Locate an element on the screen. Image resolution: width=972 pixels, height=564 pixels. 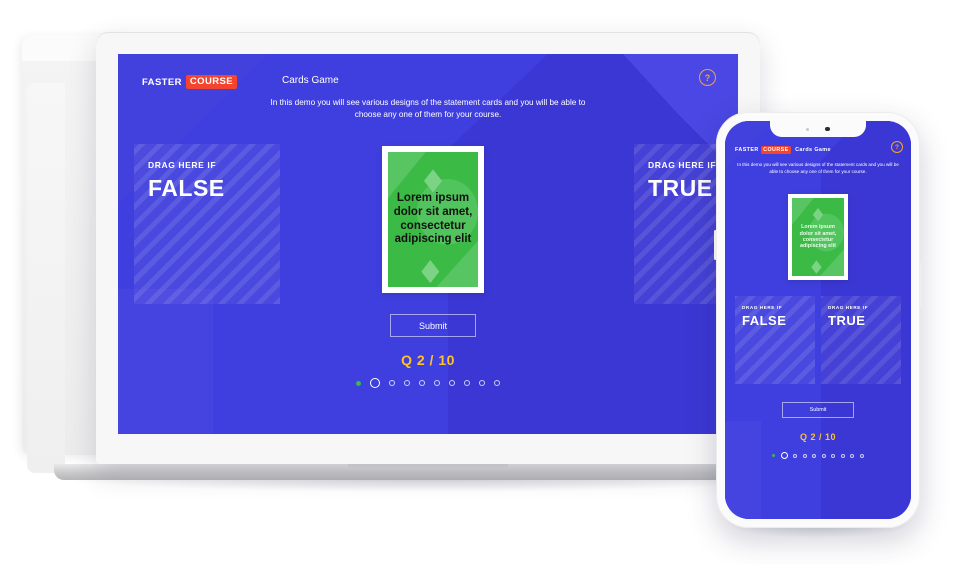
dropzone-true-label: DRAG HERE IF is located at coordinates (848, 307).